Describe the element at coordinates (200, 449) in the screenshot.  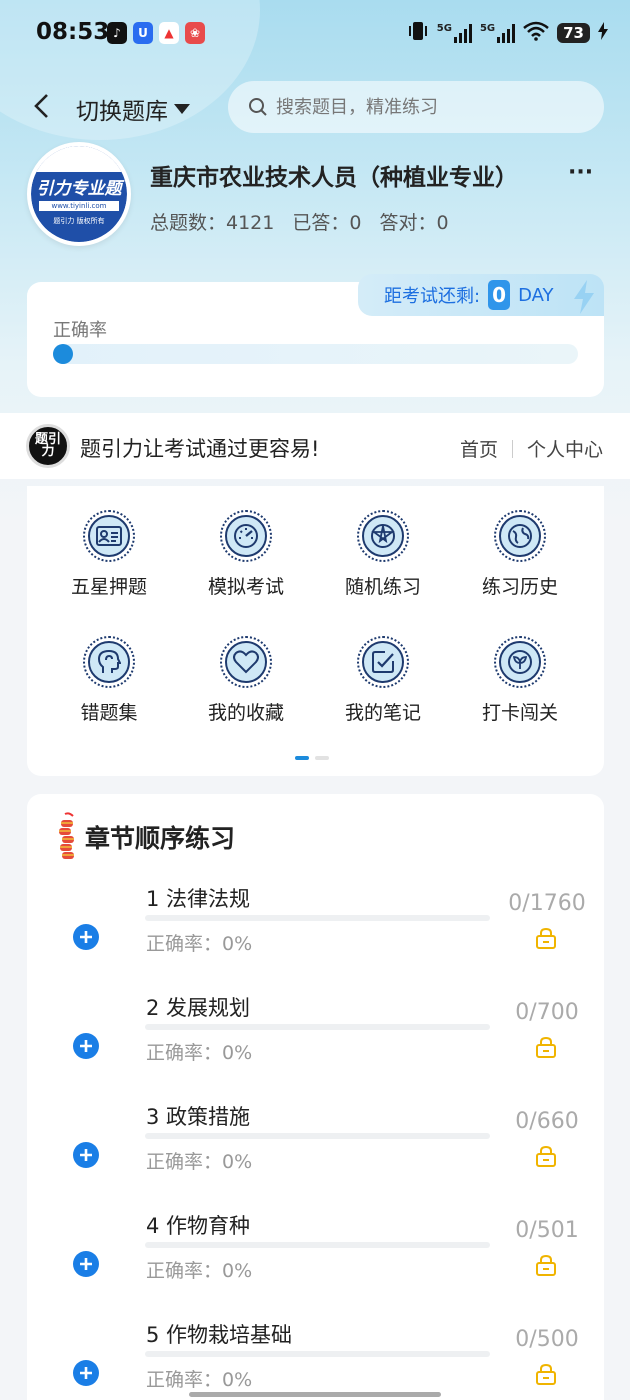
I see `slogan-text: 题引力让考试通过更容易!` at that location.